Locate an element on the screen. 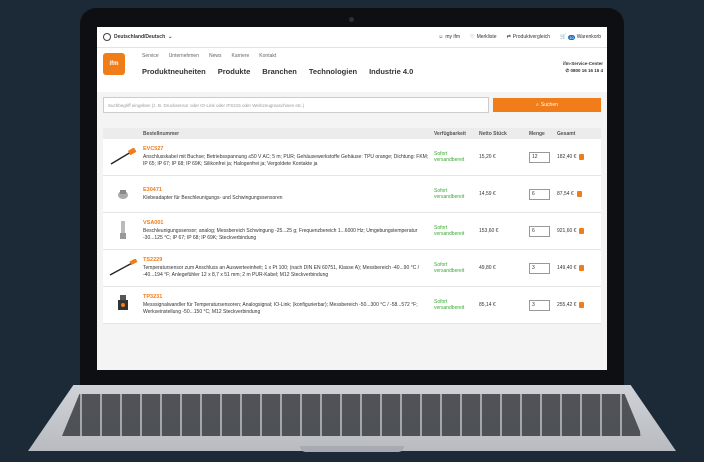 The height and width of the screenshot is (462, 704). logo-text: ifm is located at coordinates (114, 64).